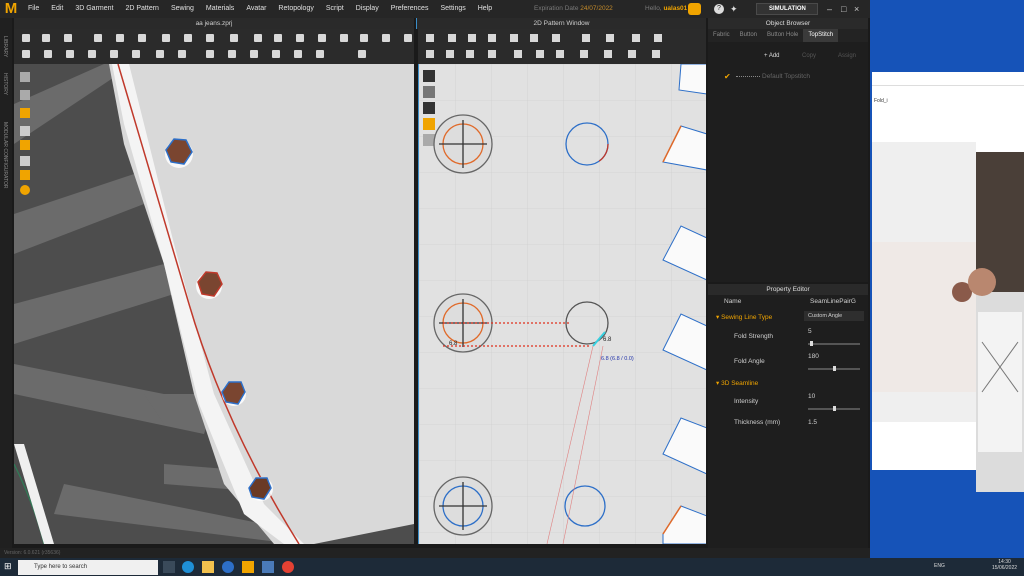 Image resolution: width=1024 pixels, height=576 pixels. What do you see at coordinates (182, 9) in the screenshot?
I see `menu-sewing: Sewing` at bounding box center [182, 9].